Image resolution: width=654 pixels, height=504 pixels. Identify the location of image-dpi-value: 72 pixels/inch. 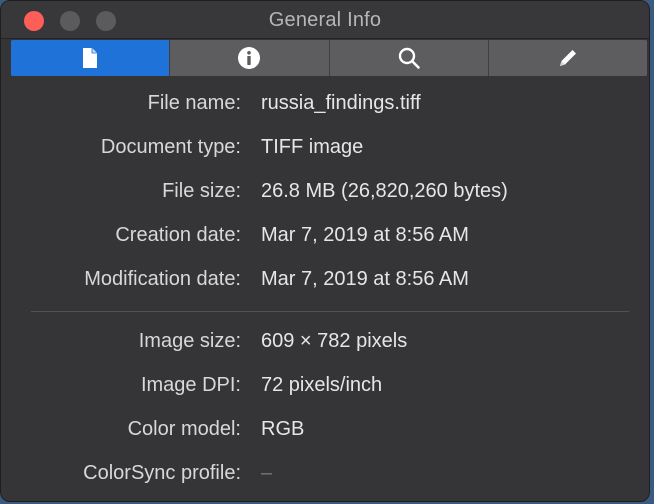
(322, 385).